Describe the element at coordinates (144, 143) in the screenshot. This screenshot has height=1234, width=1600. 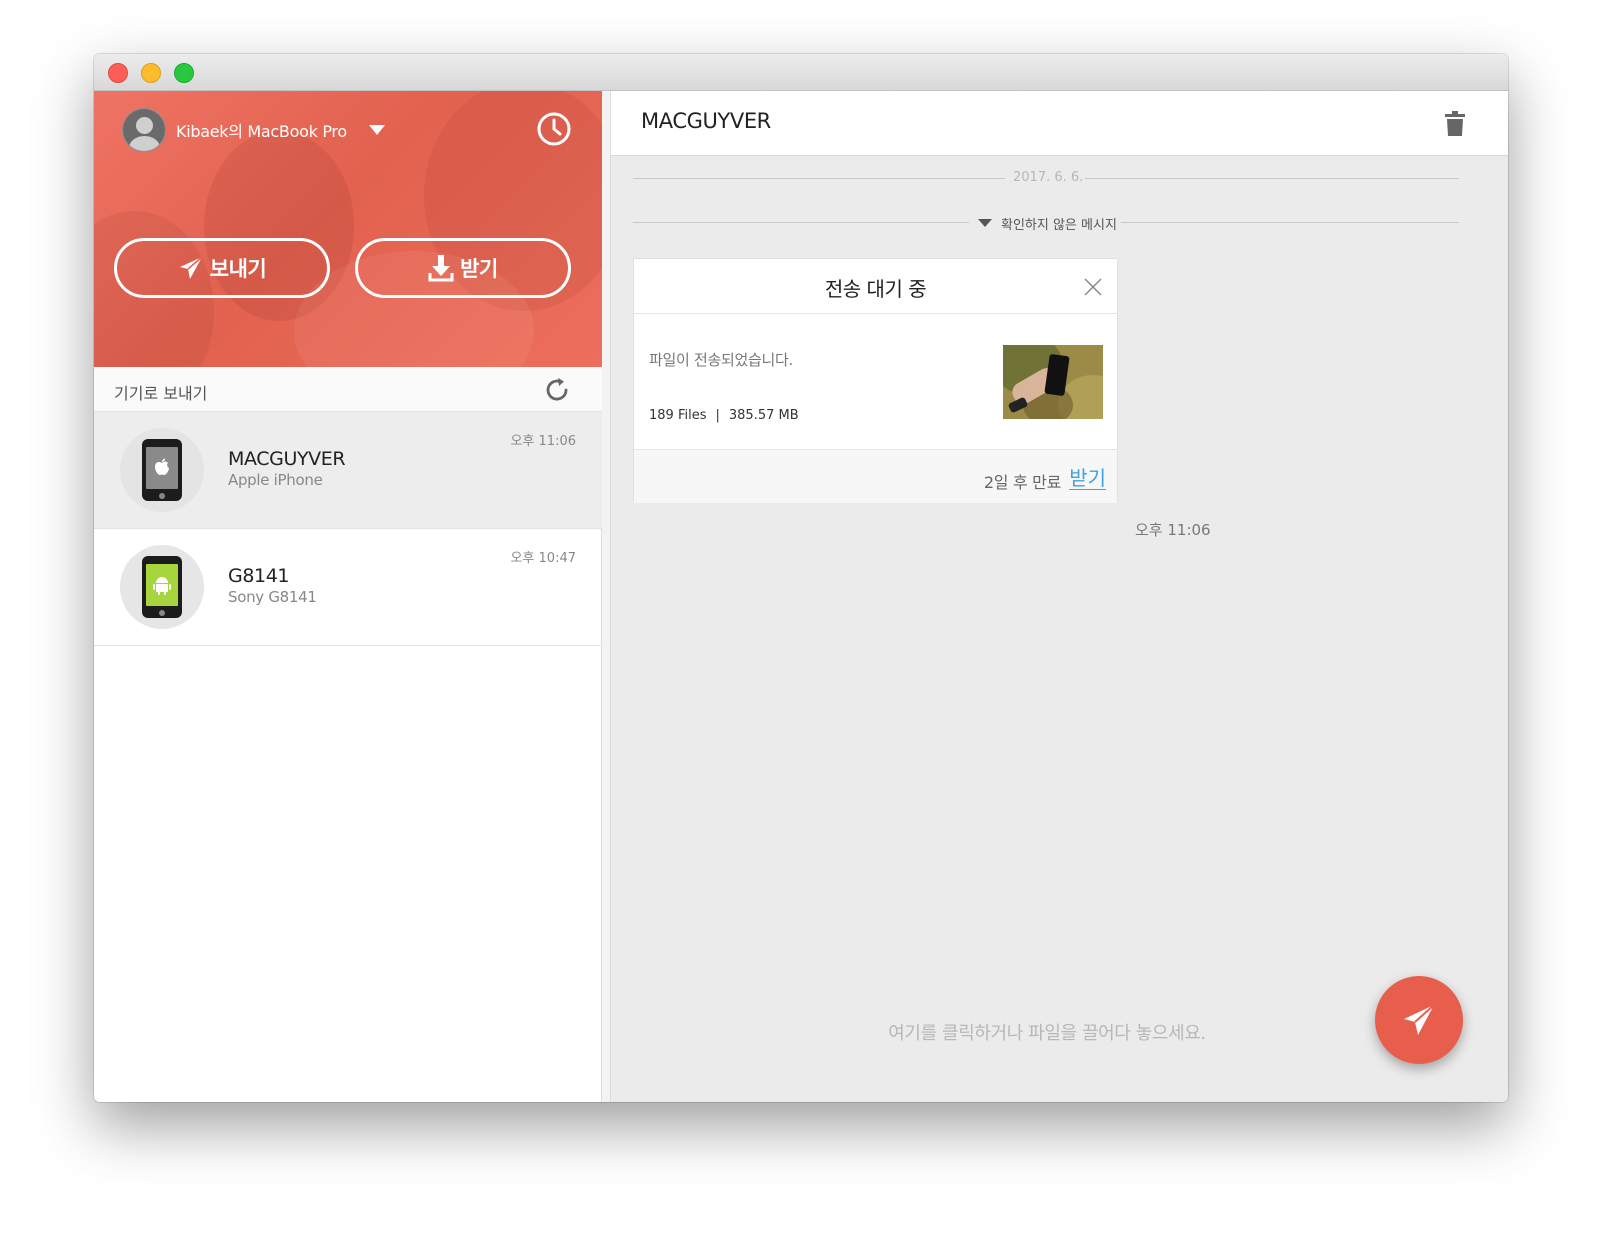
I see `avatar-body` at that location.